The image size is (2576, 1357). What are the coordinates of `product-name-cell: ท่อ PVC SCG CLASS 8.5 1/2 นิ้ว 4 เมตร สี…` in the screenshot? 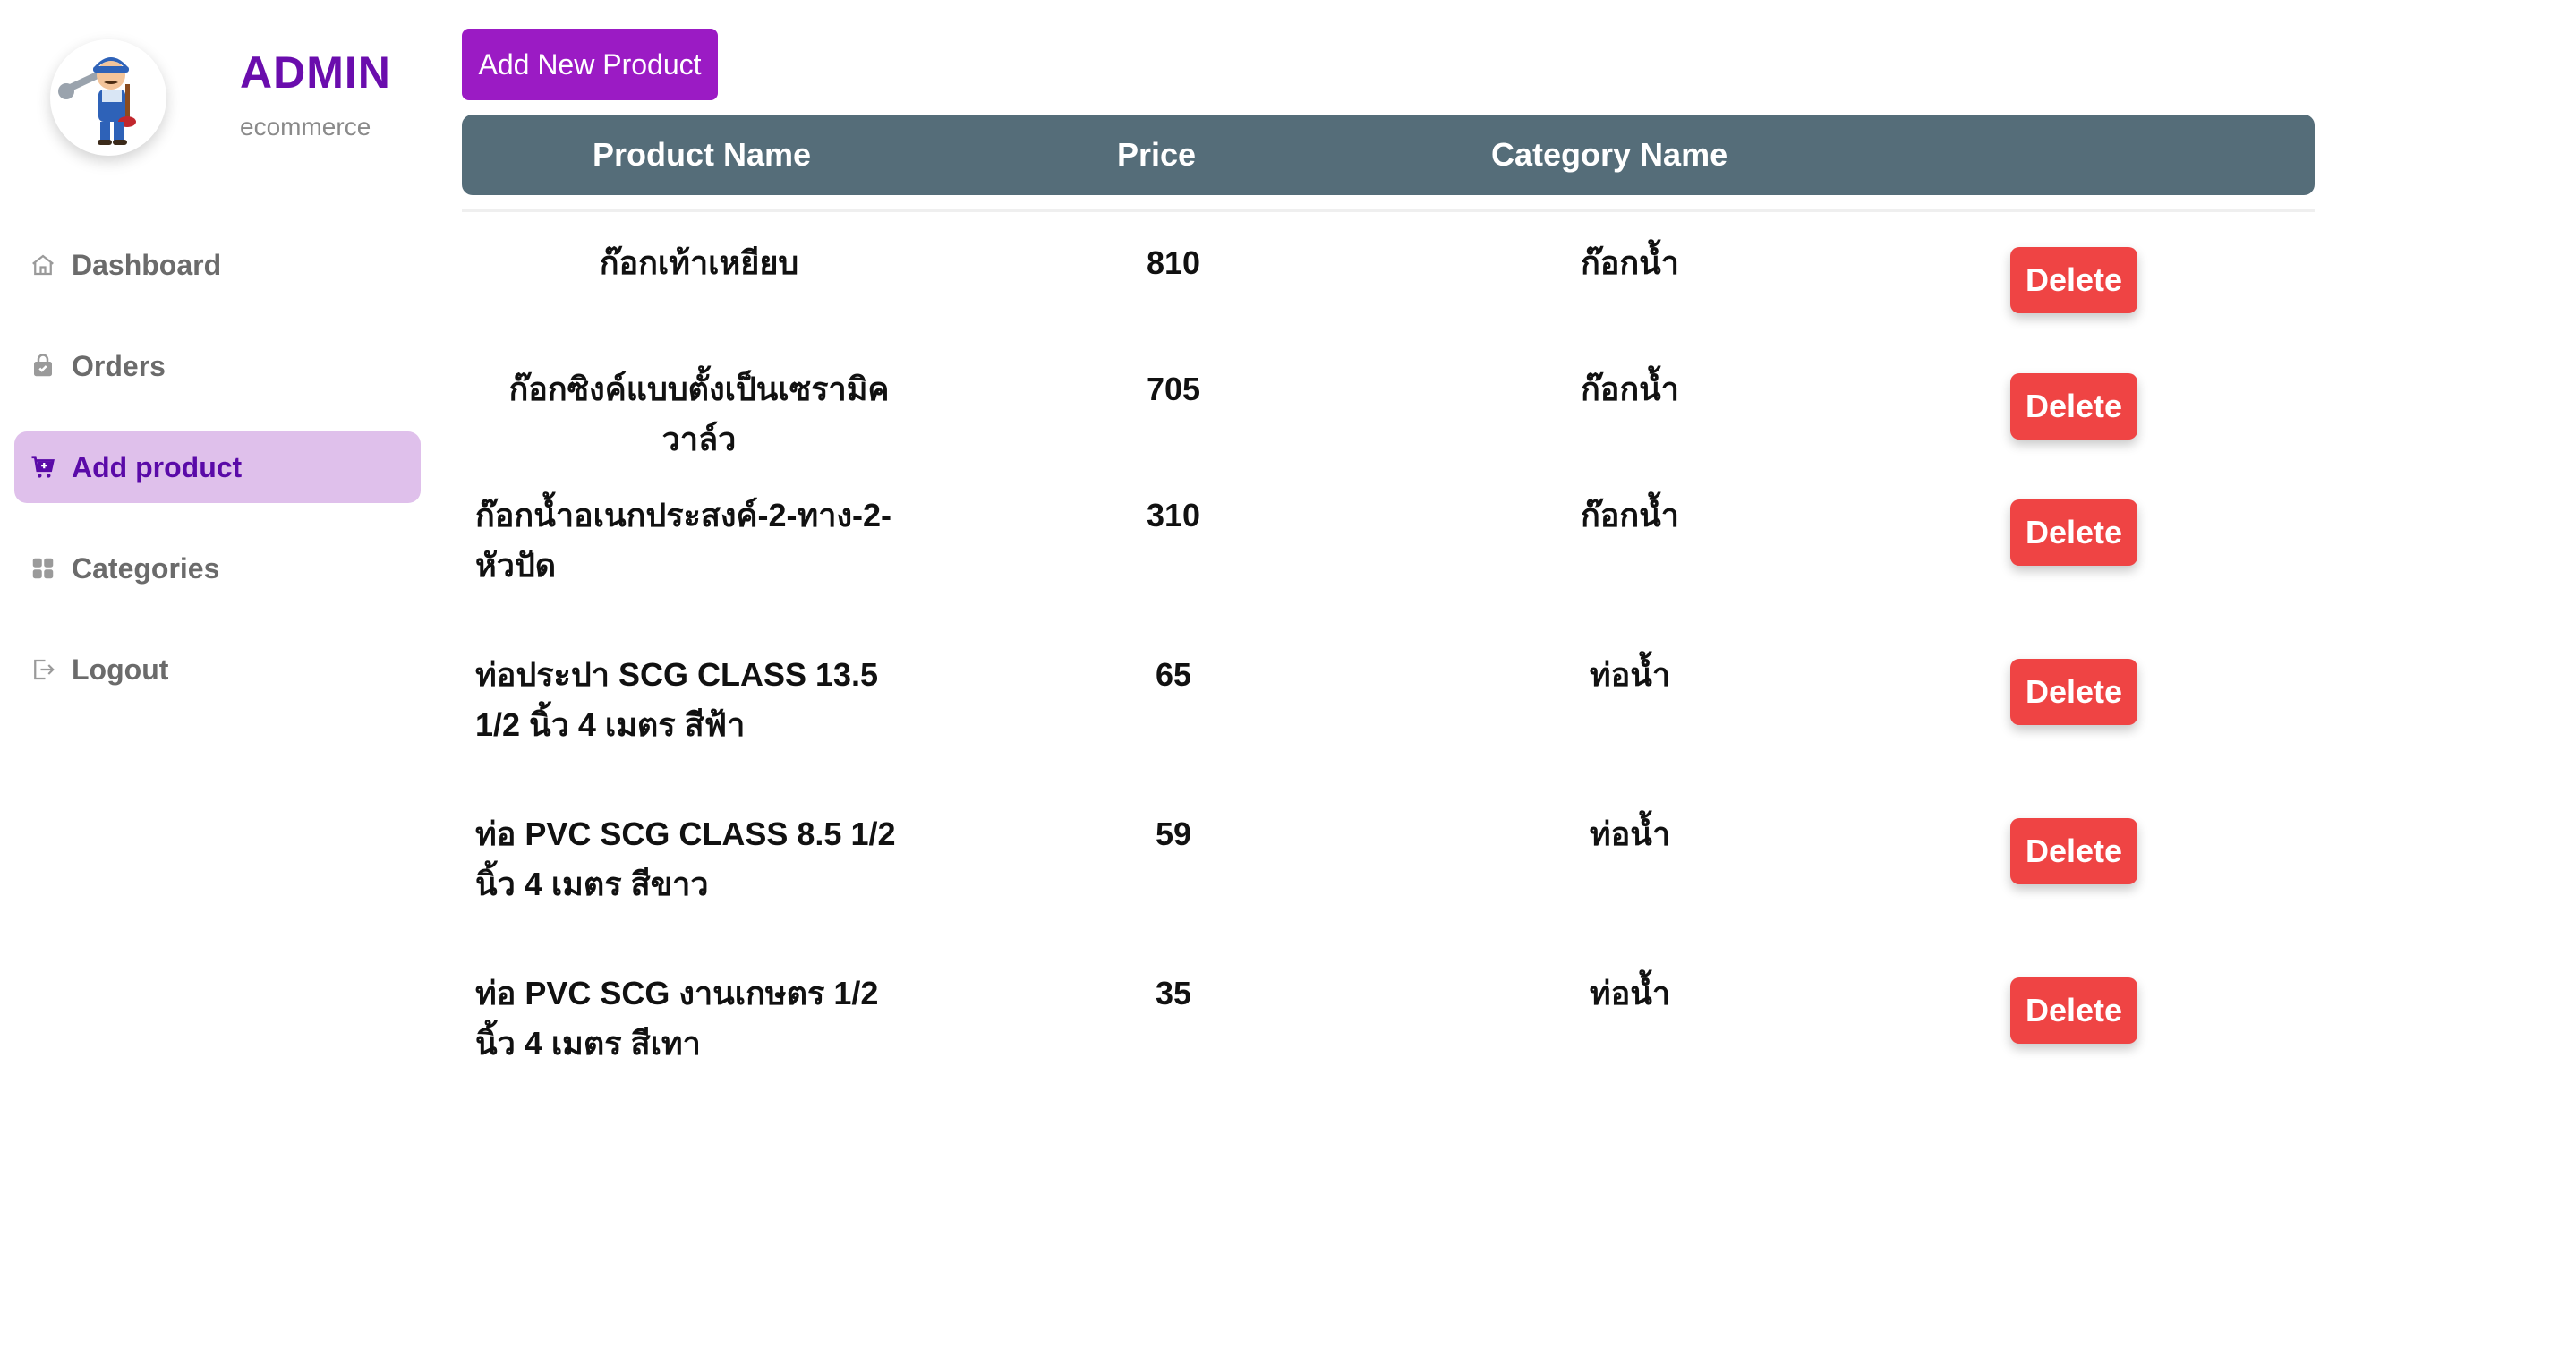 It's located at (685, 858).